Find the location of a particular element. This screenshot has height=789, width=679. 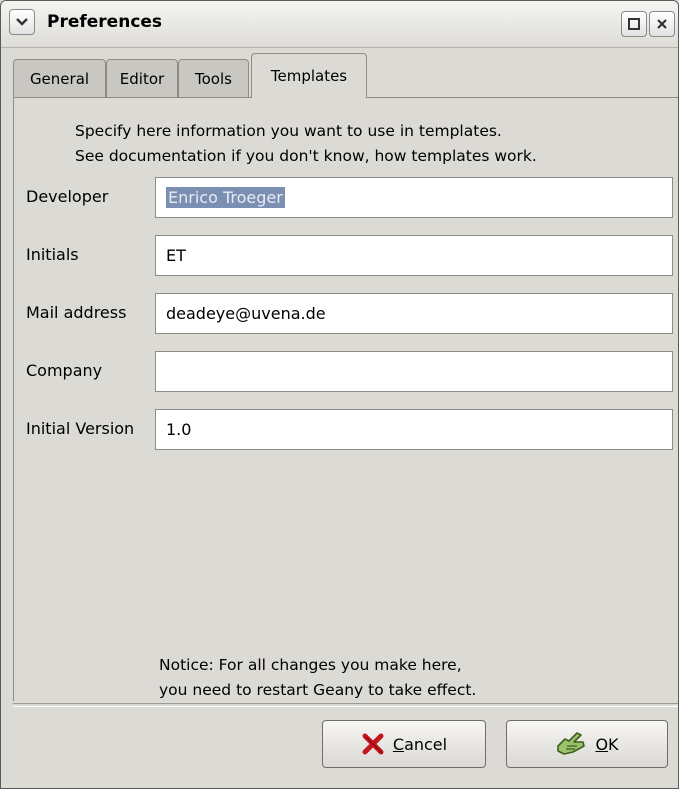

developer-label: Developer is located at coordinates (67, 196).